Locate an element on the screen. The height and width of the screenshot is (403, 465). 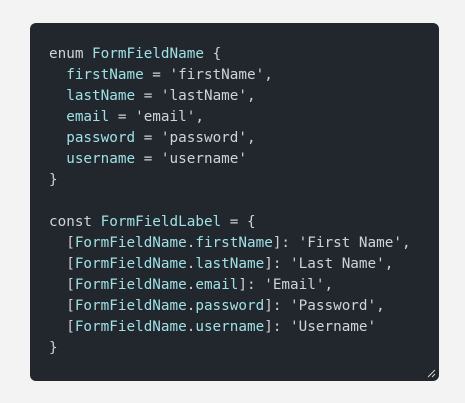
label-value: 'Password' is located at coordinates (333, 306).